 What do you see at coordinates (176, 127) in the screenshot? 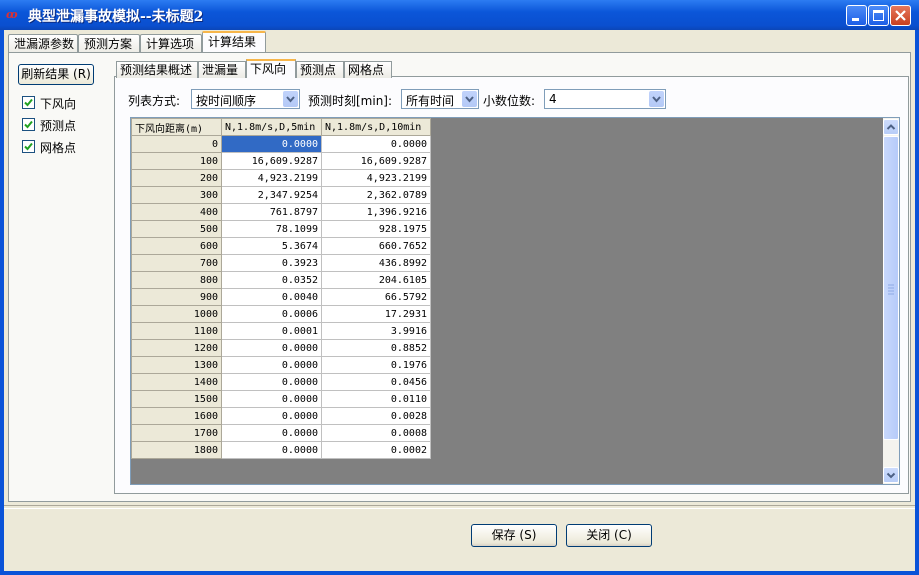
I see `column-header: 下风向距离(m)` at bounding box center [176, 127].